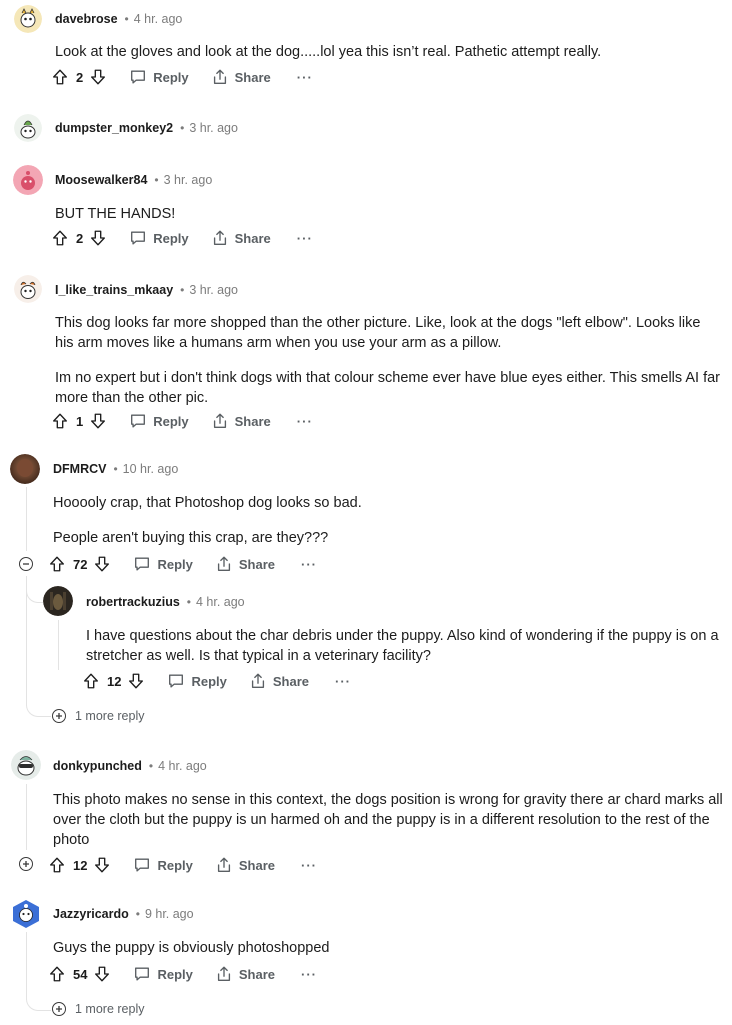 The width and height of the screenshot is (732, 1025). What do you see at coordinates (97, 766) in the screenshot?
I see `username: donkypunched` at bounding box center [97, 766].